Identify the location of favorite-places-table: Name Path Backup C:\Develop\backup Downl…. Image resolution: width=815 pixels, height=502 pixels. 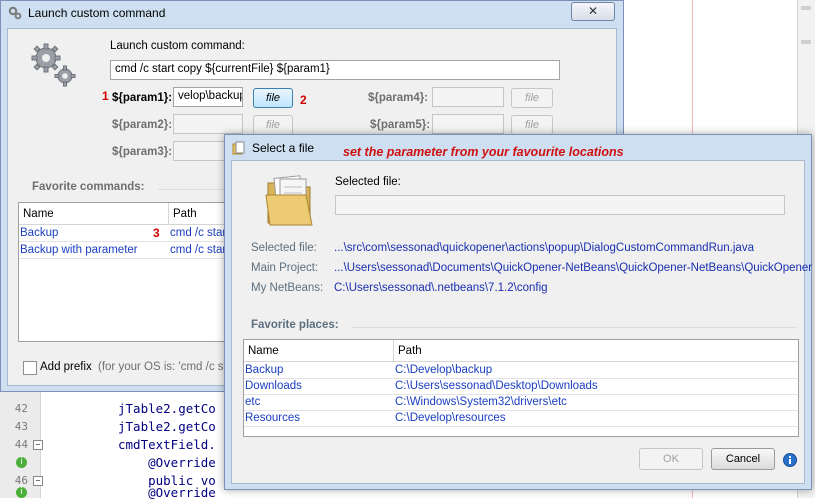
(521, 388).